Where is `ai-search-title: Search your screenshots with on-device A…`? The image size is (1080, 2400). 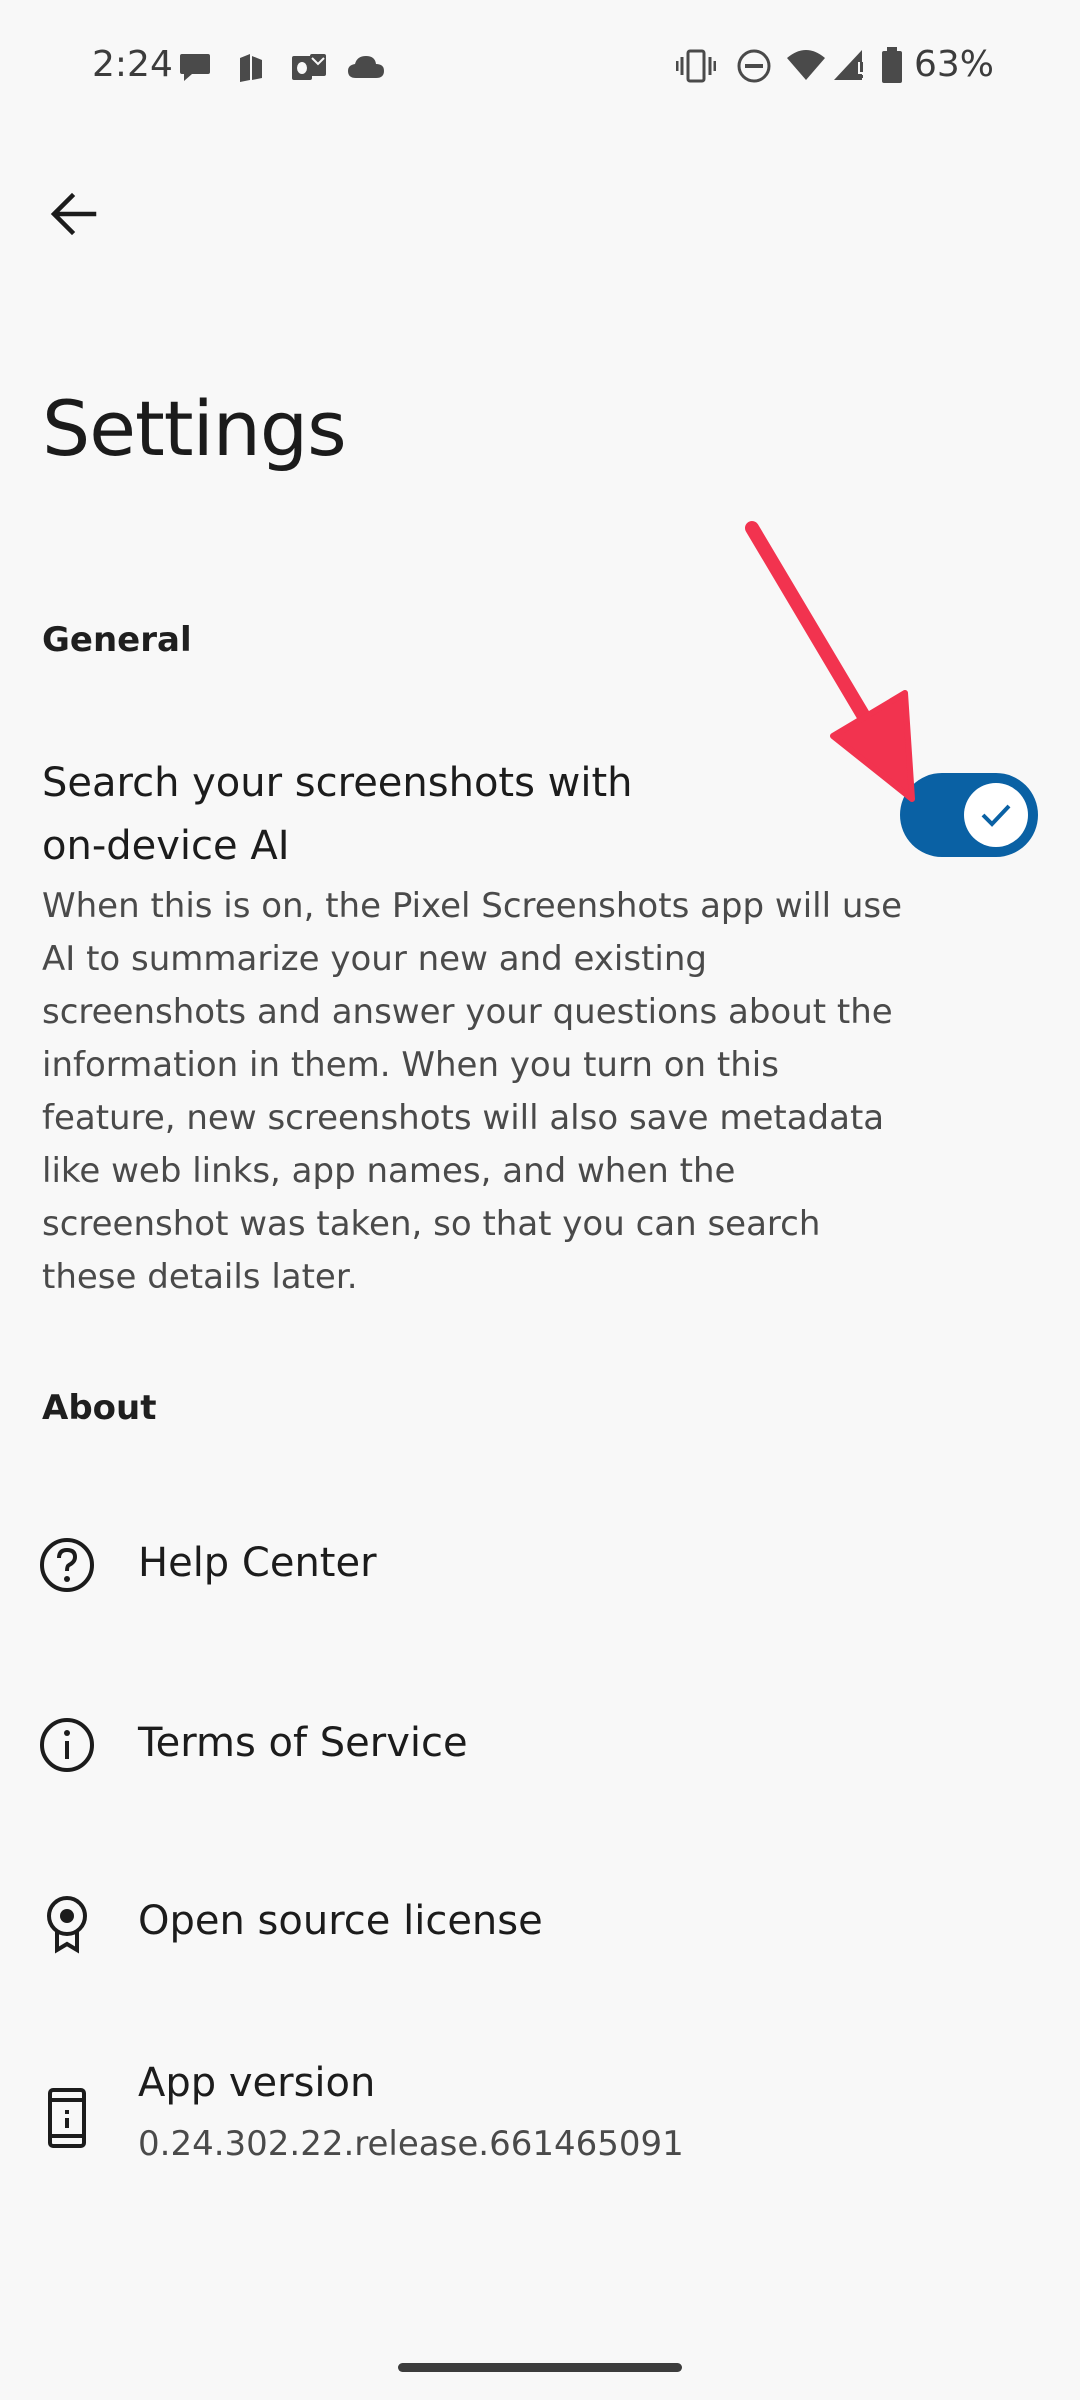
ai-search-title: Search your screenshots with on-device A… is located at coordinates (352, 815).